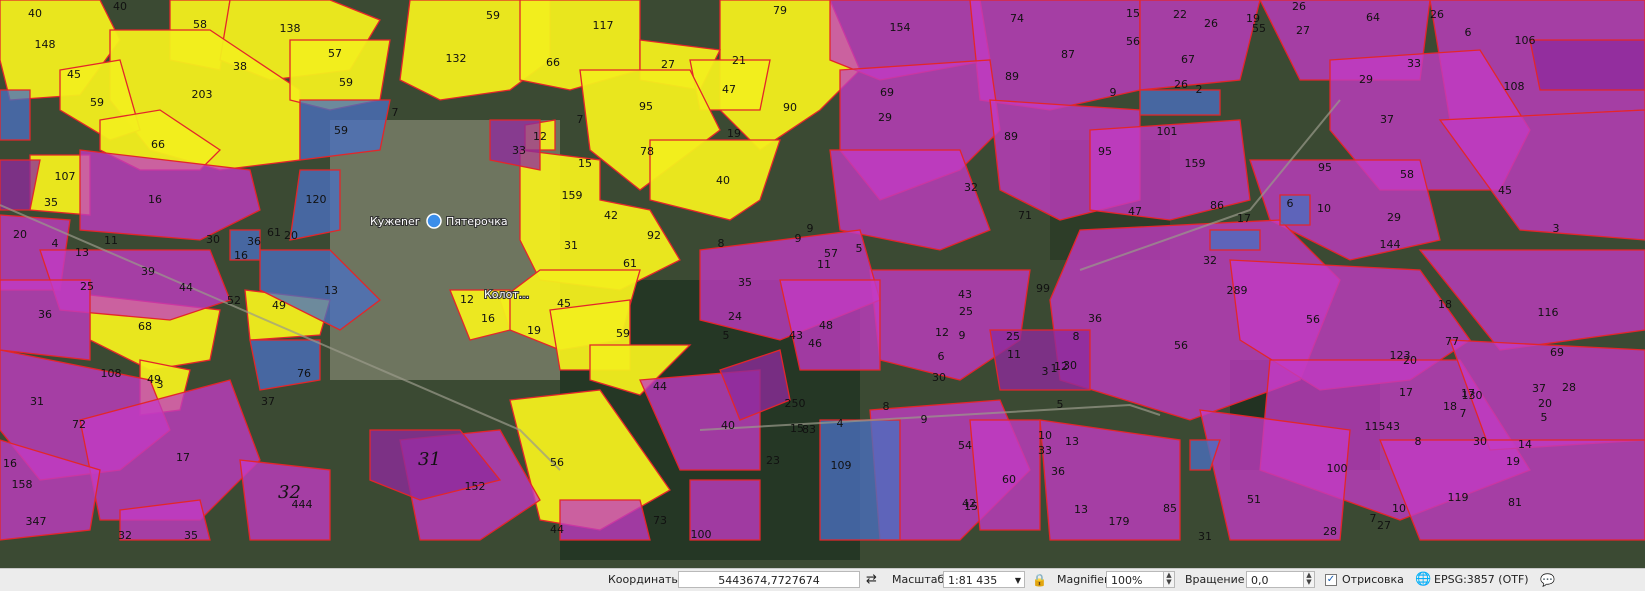 The height and width of the screenshot is (591, 1645). Describe the element at coordinates (1525, 444) in the screenshot. I see `field-number-label: 14` at that location.